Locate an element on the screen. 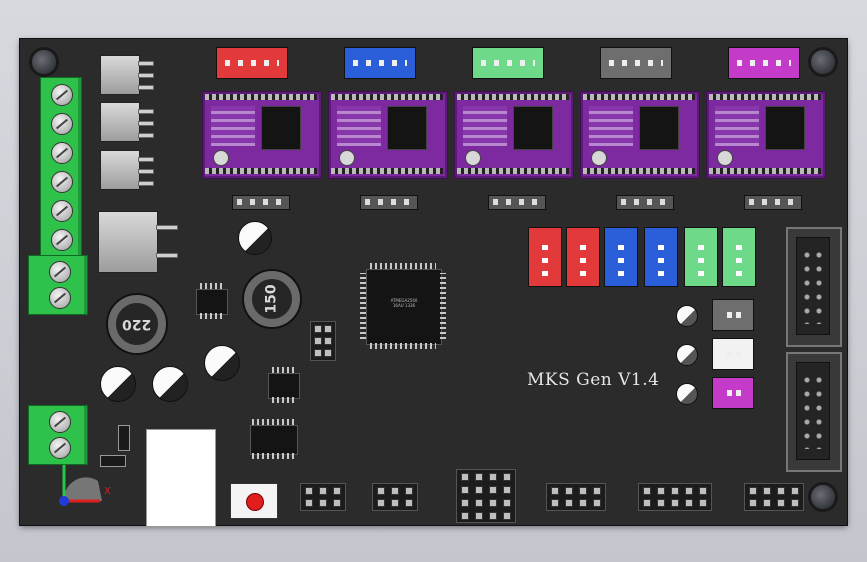 Image resolution: width=867 pixels, height=562 pixels. motor-connector-z is located at coordinates (508, 63).